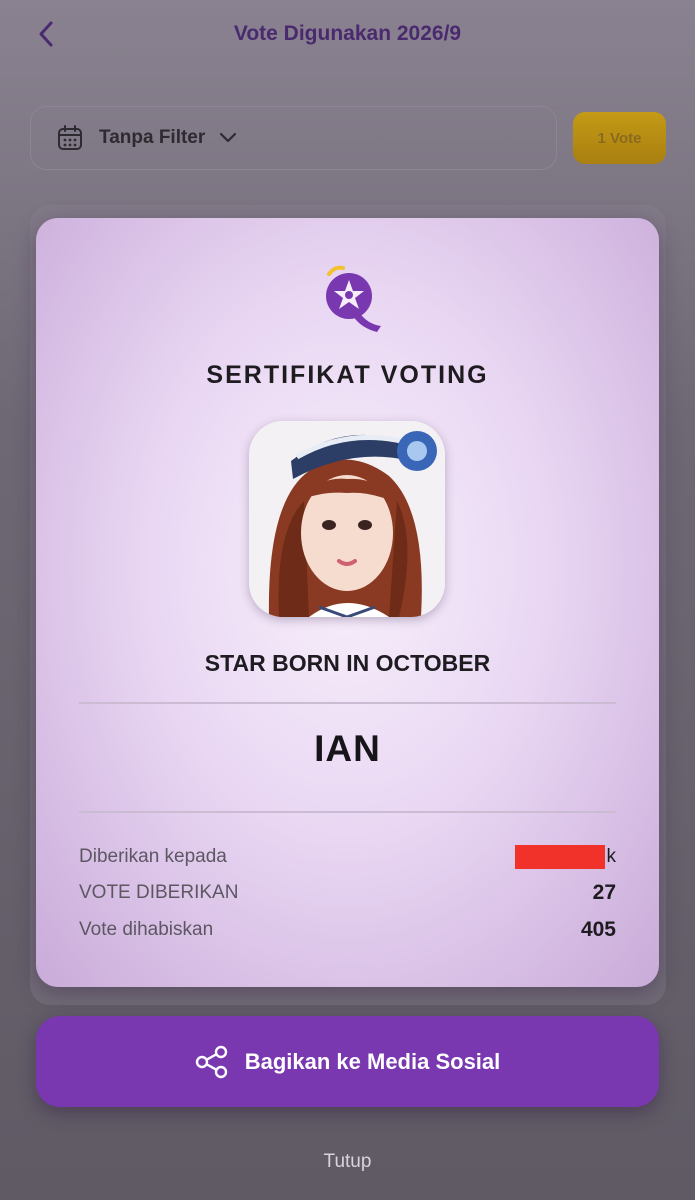 Image resolution: width=695 pixels, height=1200 pixels. I want to click on app-logo-icon, so click(353, 298).